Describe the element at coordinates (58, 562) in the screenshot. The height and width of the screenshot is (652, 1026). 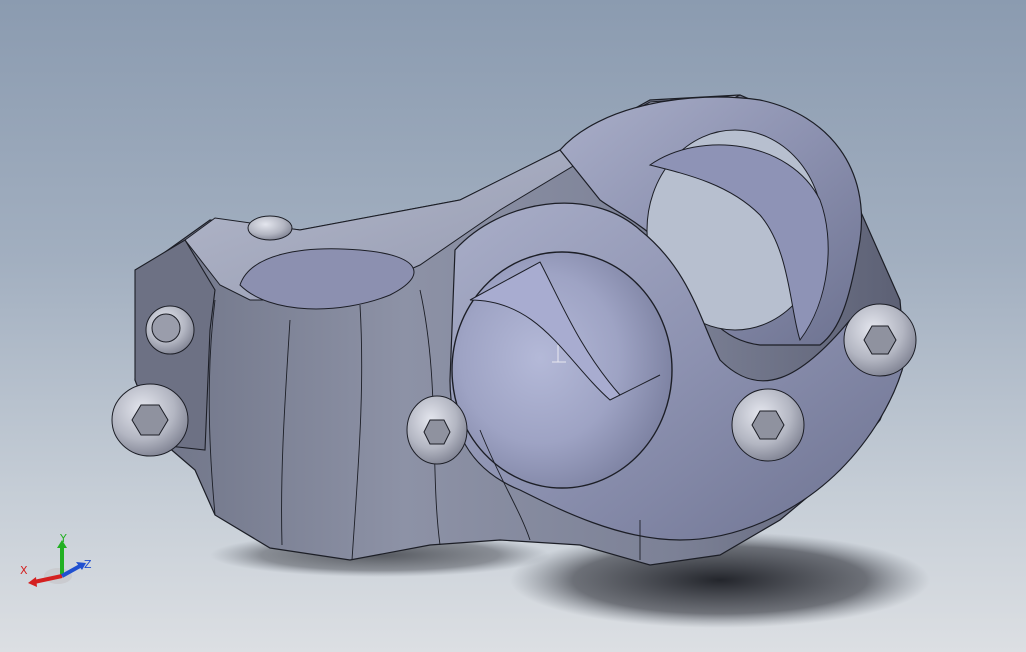
I see `reference-triad-icon: X Y Z` at that location.